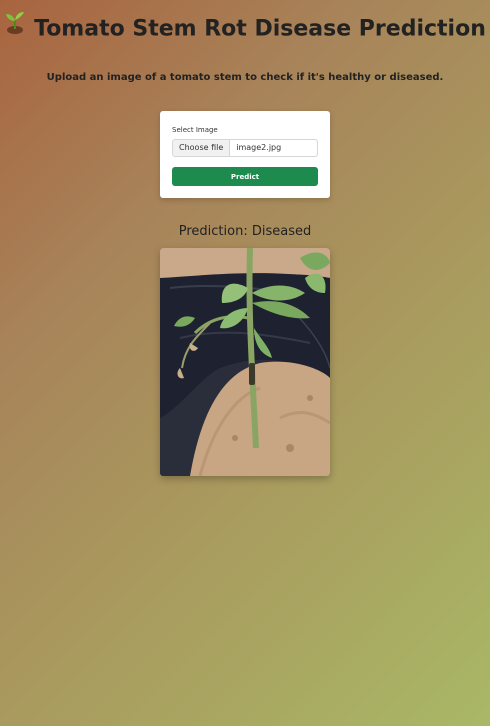  Describe the element at coordinates (259, 147) in the screenshot. I see `selected-file-name: image2.jpg` at that location.